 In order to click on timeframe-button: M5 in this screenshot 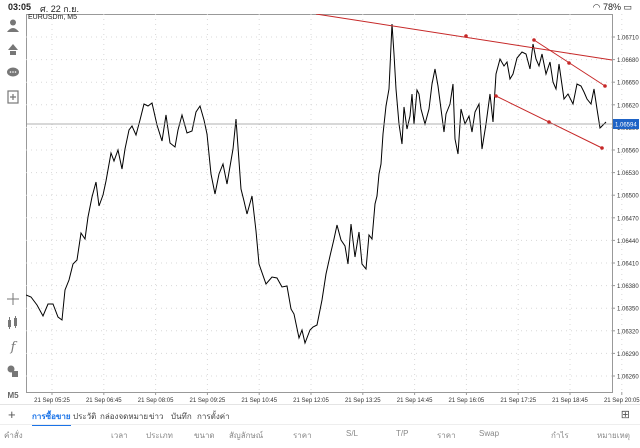, I will do `click(13, 395)`.